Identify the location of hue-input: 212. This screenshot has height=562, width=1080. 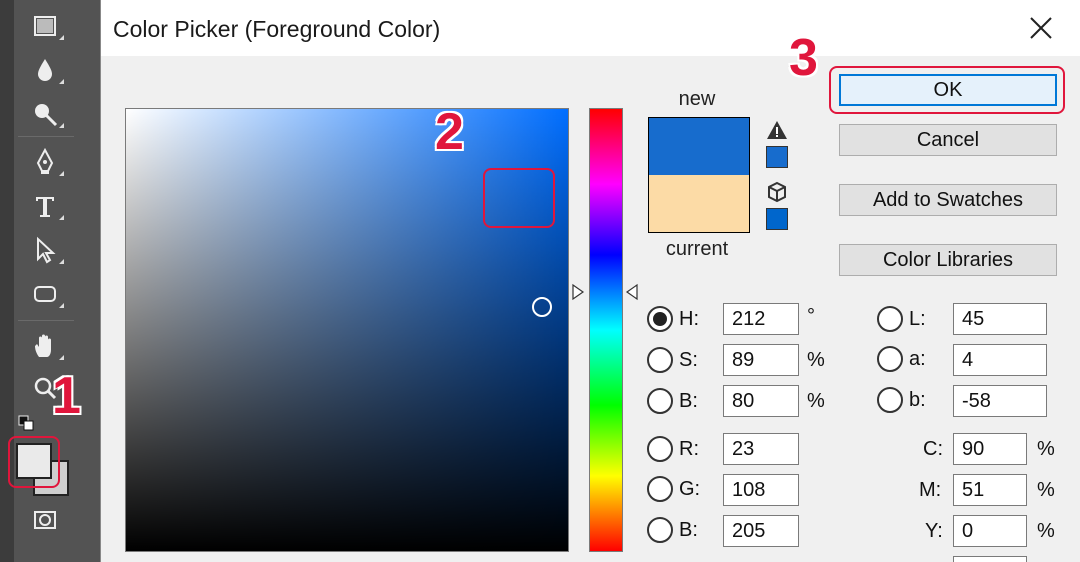
(761, 319).